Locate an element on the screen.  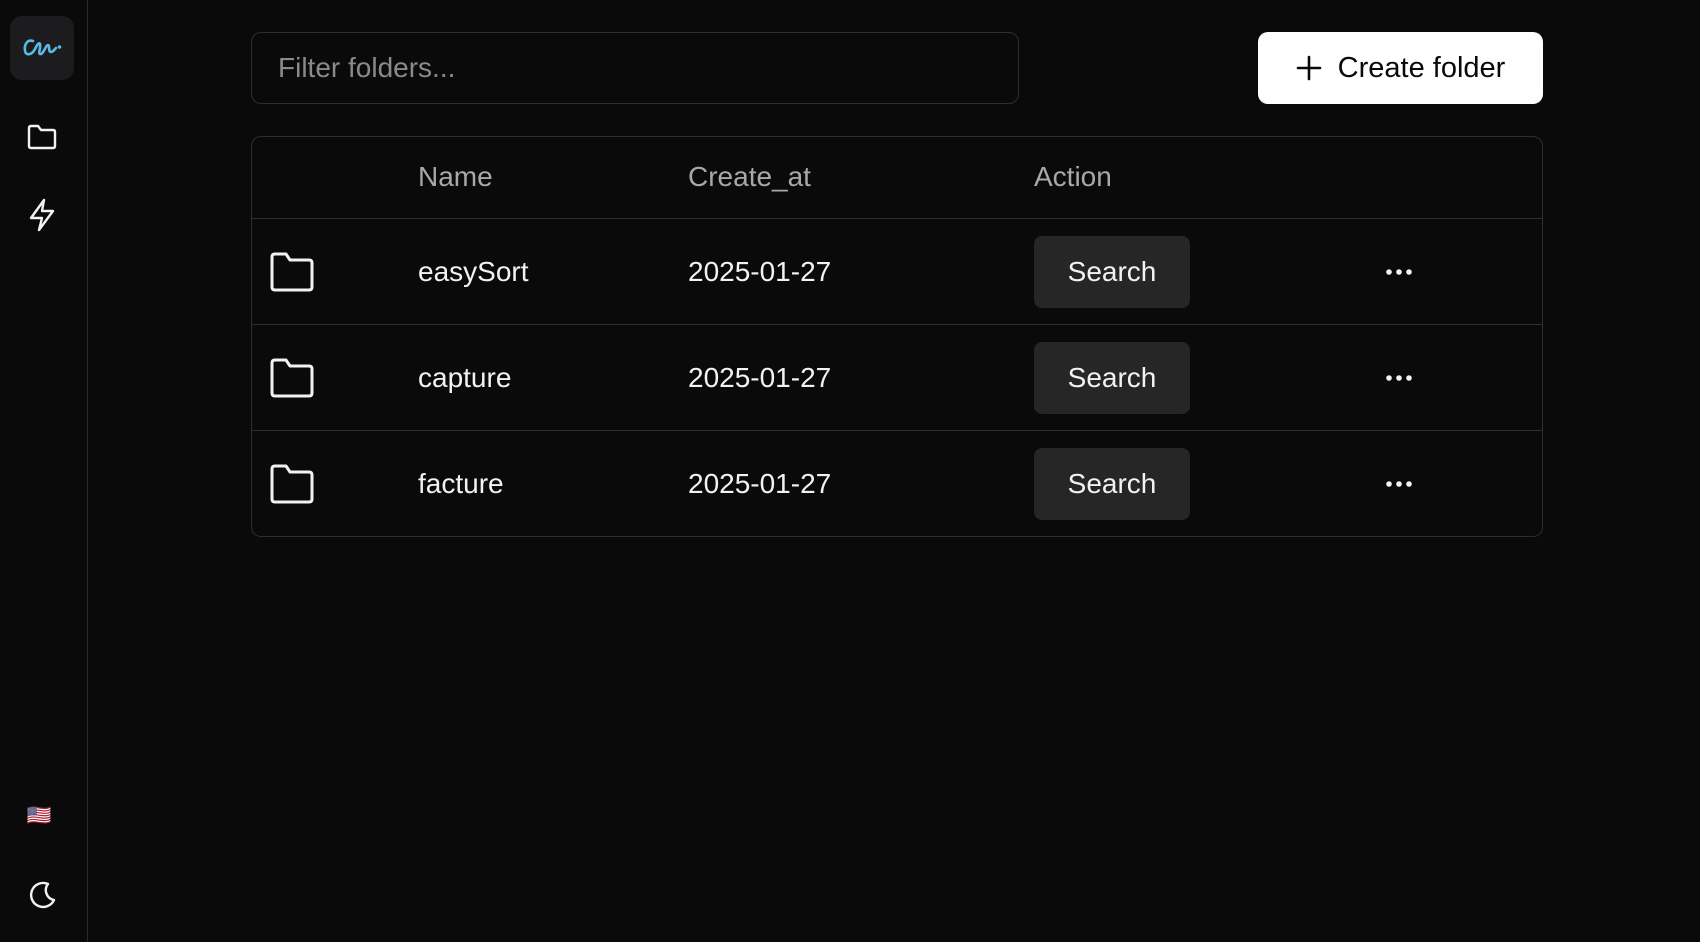
sidebar: 🇺🇸 is located at coordinates (44, 471).